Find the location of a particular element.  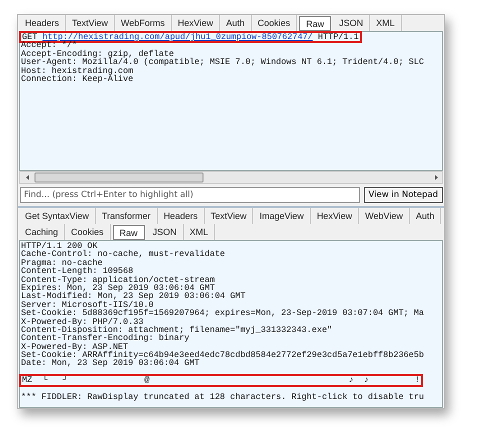

response-line: Last-Modified: Mon, 23 Sep 2019 03:06:04 GMT is located at coordinates (133, 296).